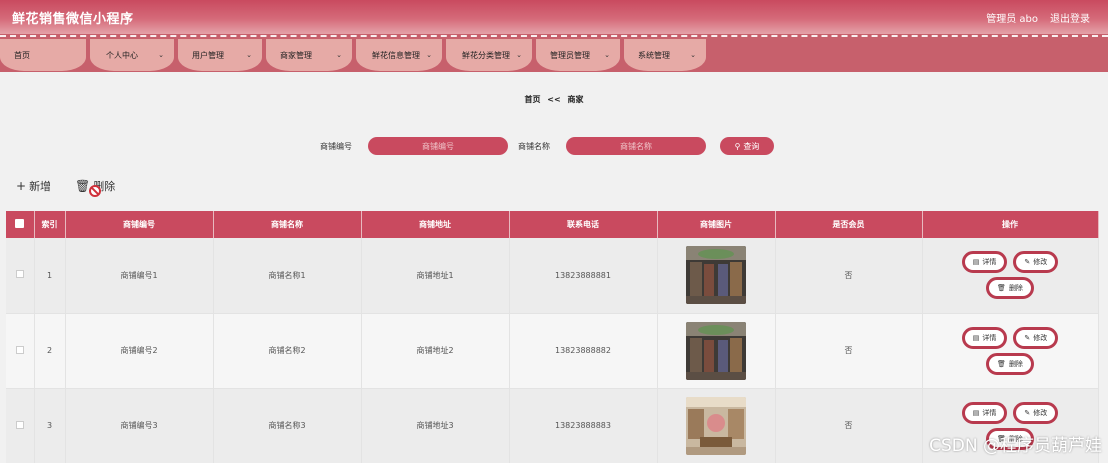 This screenshot has height=463, width=1108. I want to click on csdn-watermark: CSDN @程序员葫芦娃, so click(1015, 446).